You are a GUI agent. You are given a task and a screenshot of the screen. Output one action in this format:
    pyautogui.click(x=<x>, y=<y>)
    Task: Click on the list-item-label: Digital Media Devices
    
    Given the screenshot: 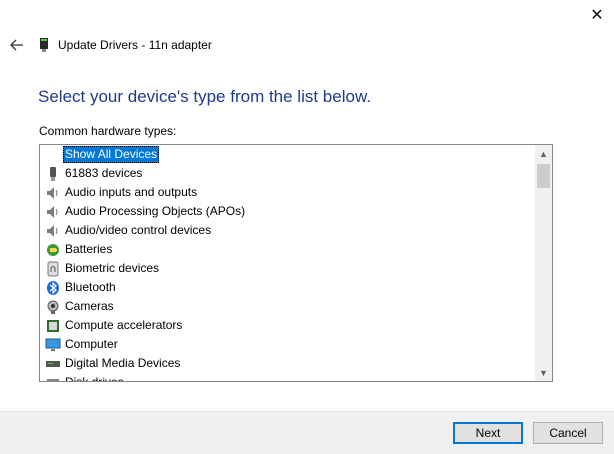 What is the action you would take?
    pyautogui.click(x=123, y=363)
    